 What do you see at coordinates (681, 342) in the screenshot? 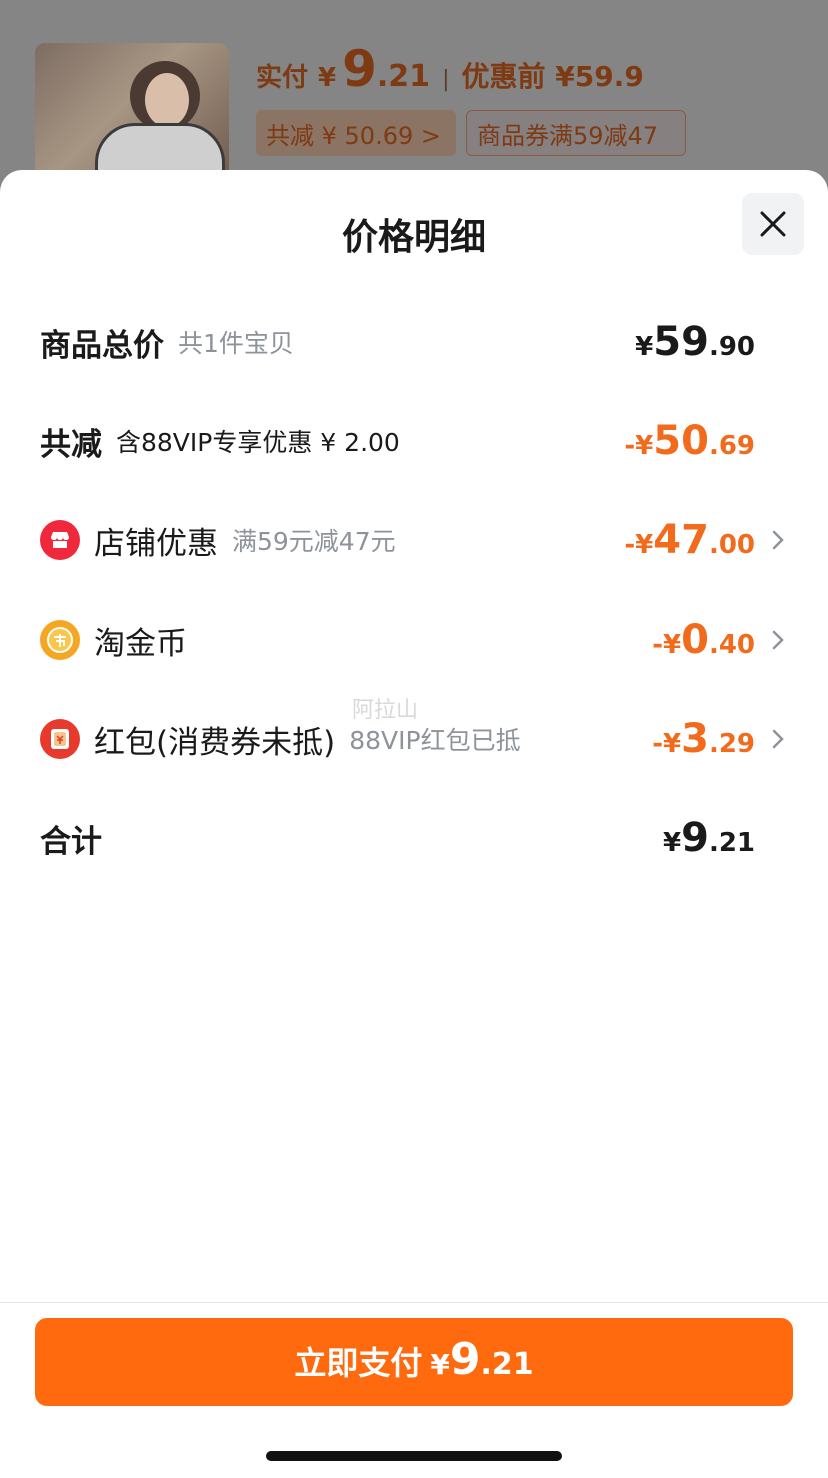
I see `amount-integer: 59` at bounding box center [681, 342].